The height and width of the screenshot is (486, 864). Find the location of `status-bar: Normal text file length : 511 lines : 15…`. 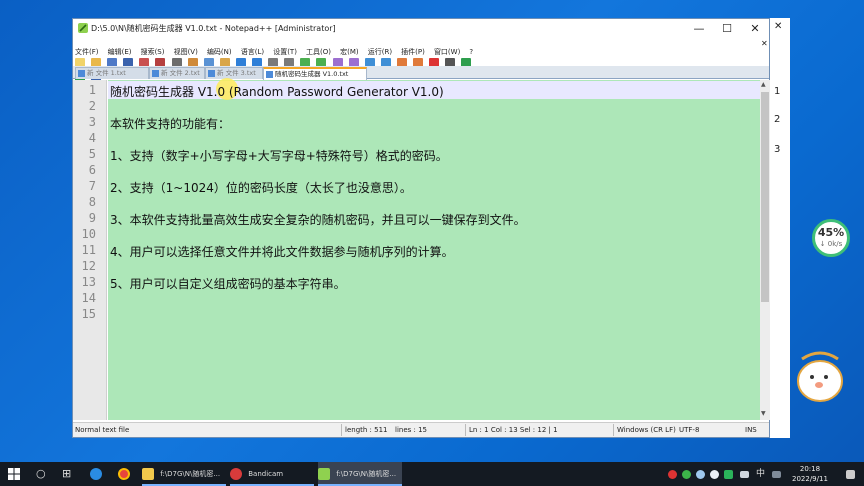

status-bar: Normal text file length : 511 lines : 15… is located at coordinates (421, 429).